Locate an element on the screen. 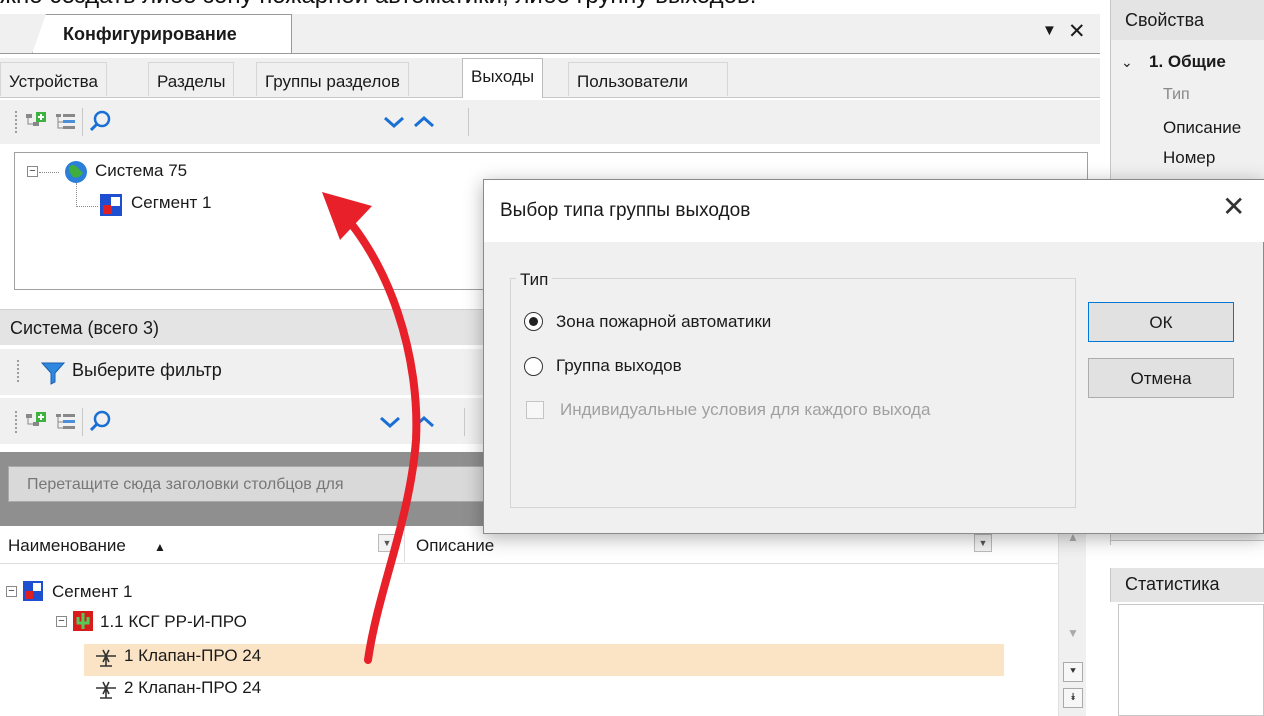  funnel-icon is located at coordinates (53, 373).